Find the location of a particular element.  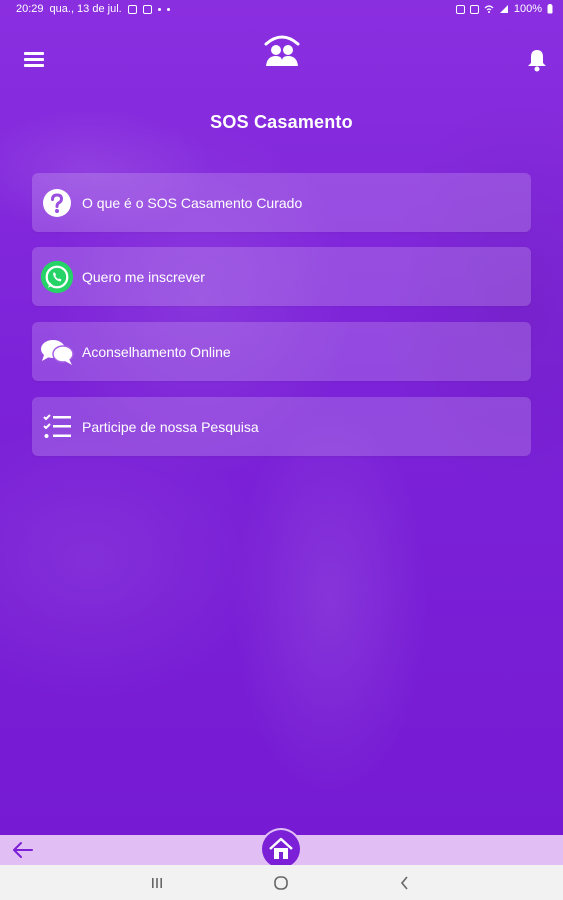

hamburger-menu-icon is located at coordinates (34, 61).